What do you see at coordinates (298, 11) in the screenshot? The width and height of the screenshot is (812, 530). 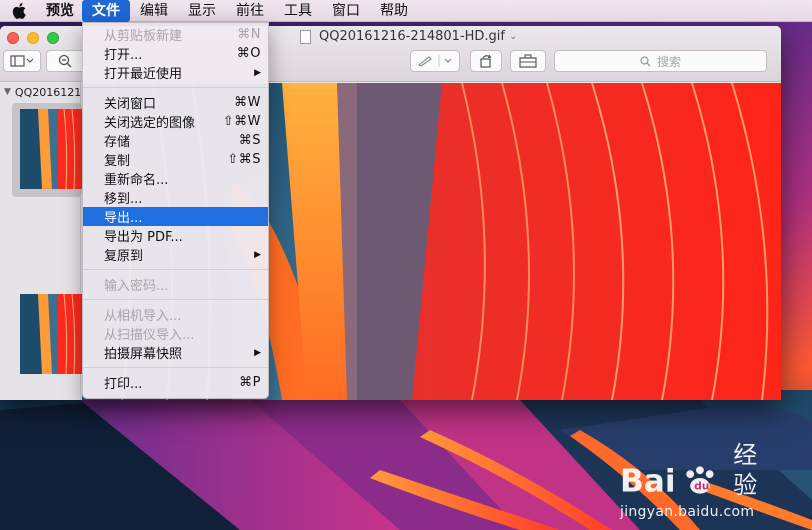 I see `menu-tools: 工具` at bounding box center [298, 11].